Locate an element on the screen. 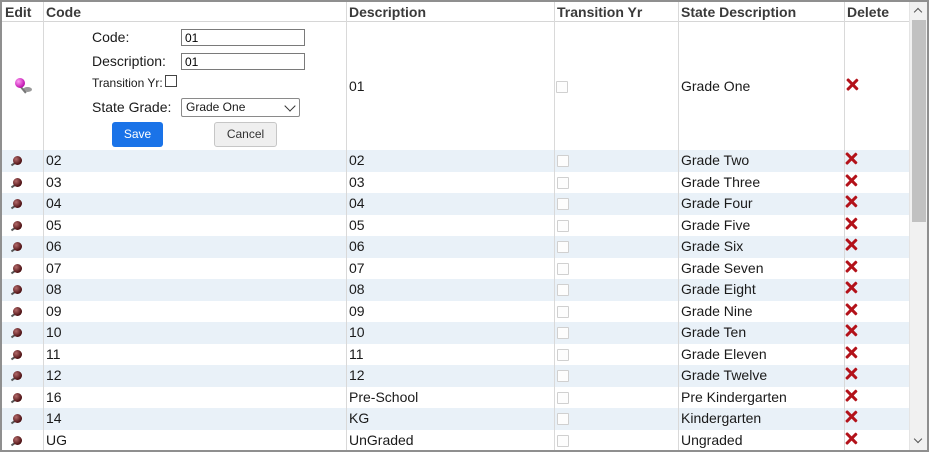 This screenshot has height=452, width=929. code-cell: 06 is located at coordinates (54, 246).